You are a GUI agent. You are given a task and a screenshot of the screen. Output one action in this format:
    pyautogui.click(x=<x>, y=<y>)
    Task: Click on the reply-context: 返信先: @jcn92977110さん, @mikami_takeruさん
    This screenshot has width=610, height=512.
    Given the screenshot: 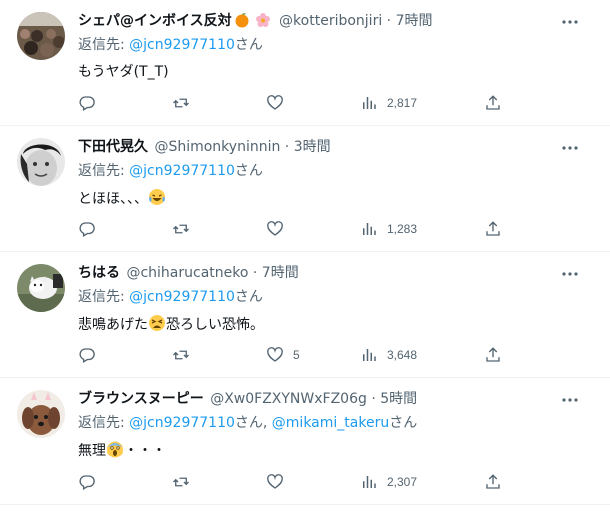 What is the action you would take?
    pyautogui.click(x=247, y=423)
    